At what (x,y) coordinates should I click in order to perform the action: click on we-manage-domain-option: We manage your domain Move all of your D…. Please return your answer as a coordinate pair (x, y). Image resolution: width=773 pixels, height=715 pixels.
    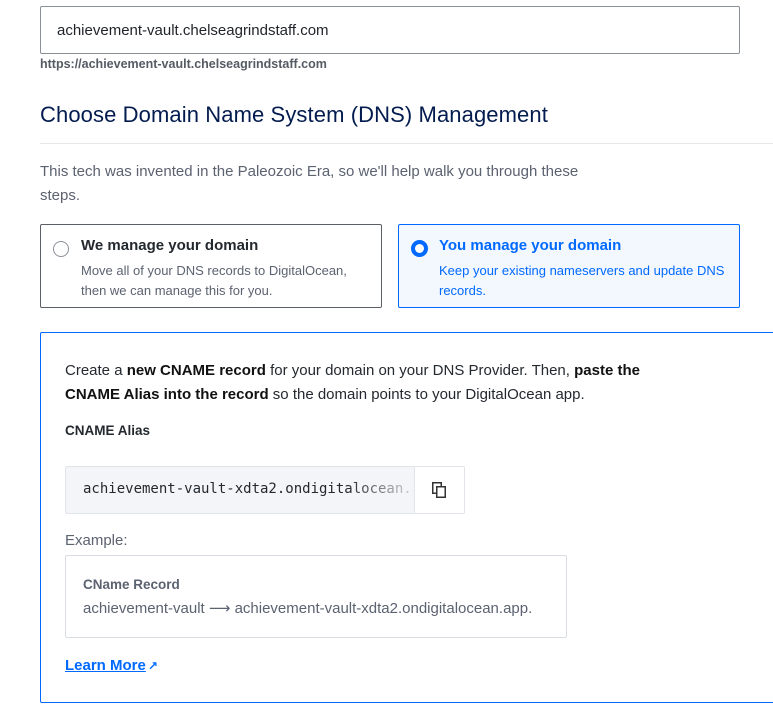
    Looking at the image, I should click on (211, 266).